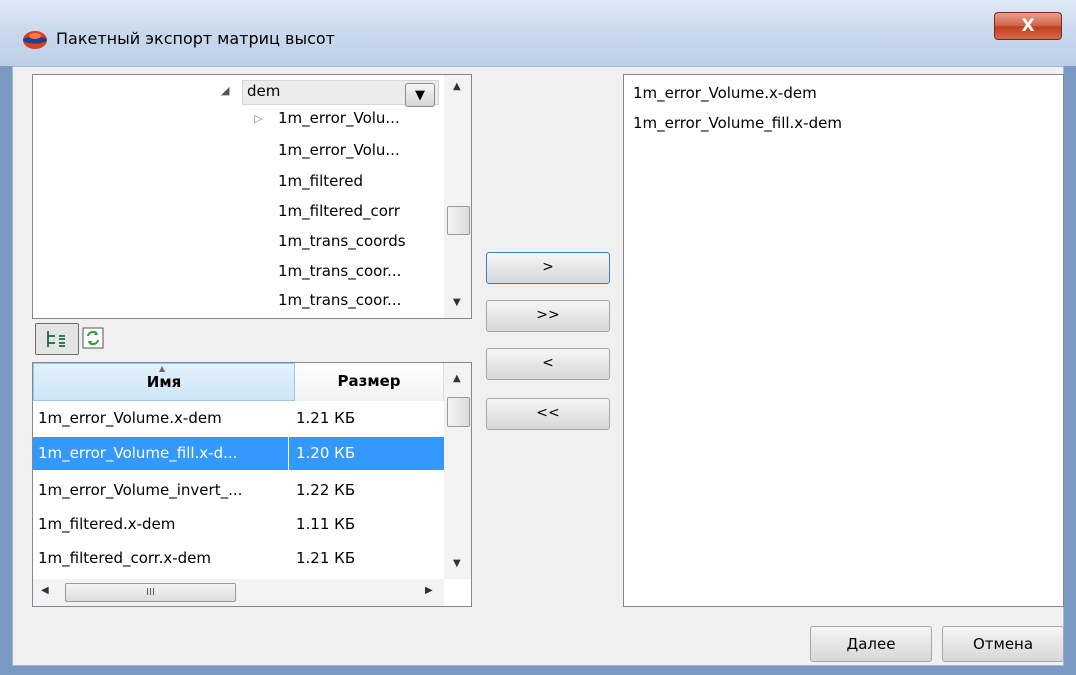  I want to click on add-all-button: >>, so click(548, 316).